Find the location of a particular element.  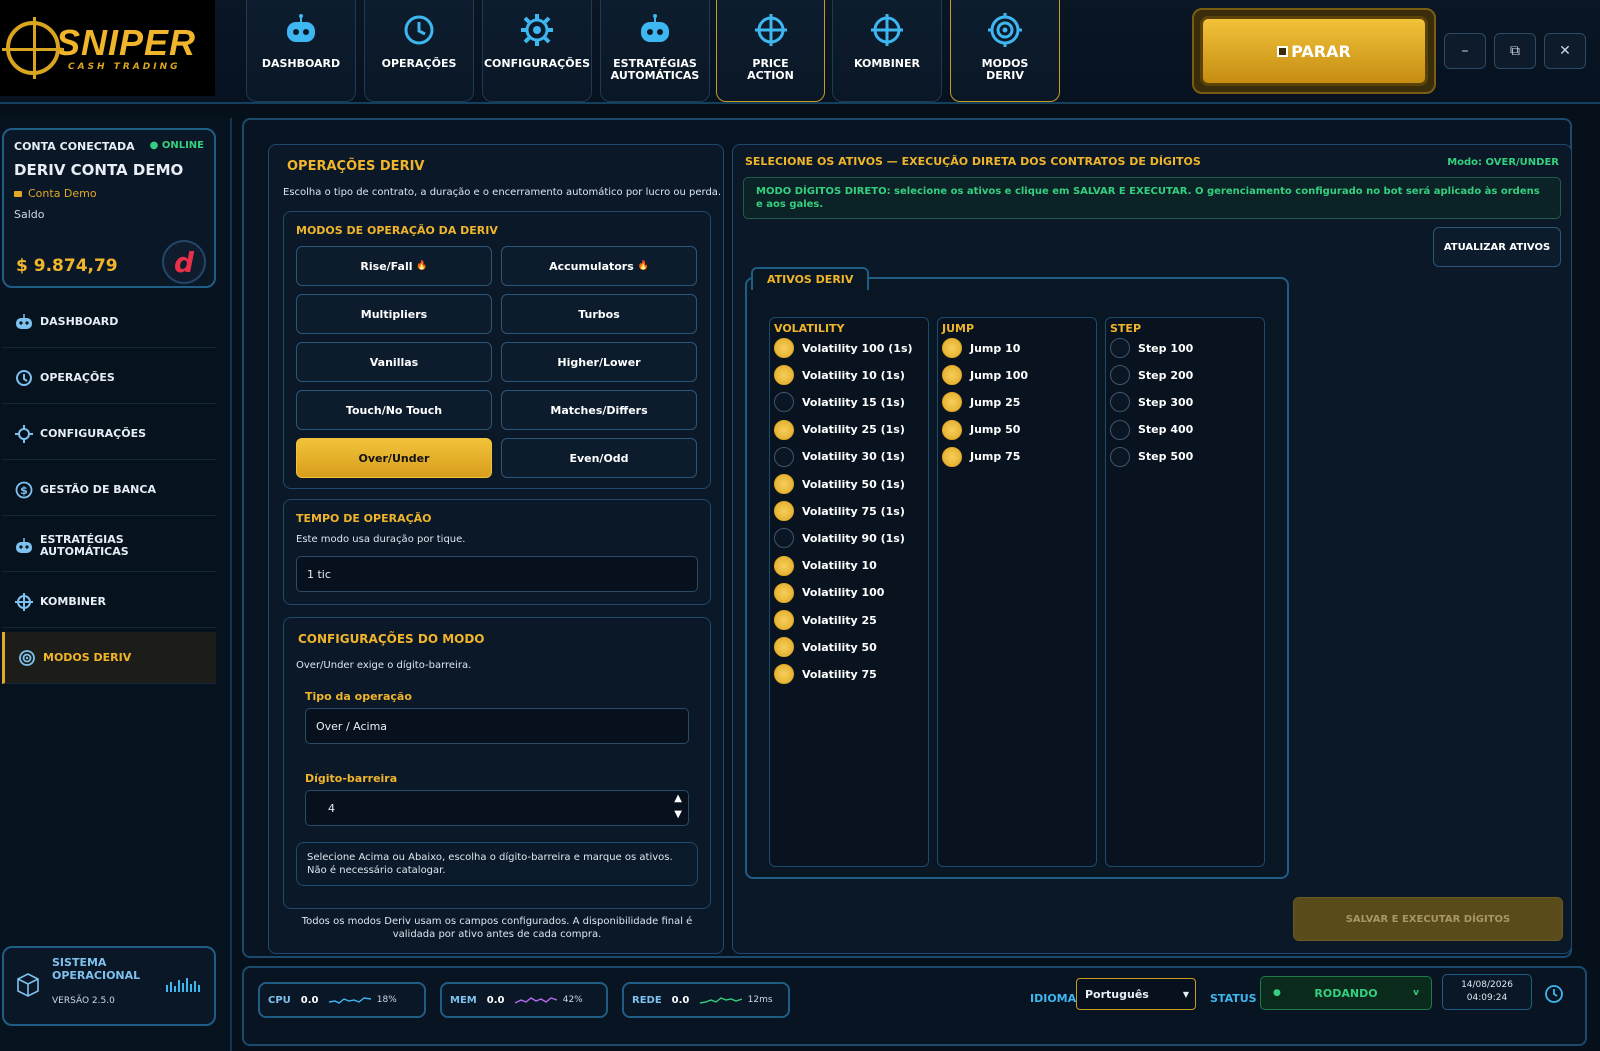

crosshair-logo-icon is located at coordinates (33, 48).